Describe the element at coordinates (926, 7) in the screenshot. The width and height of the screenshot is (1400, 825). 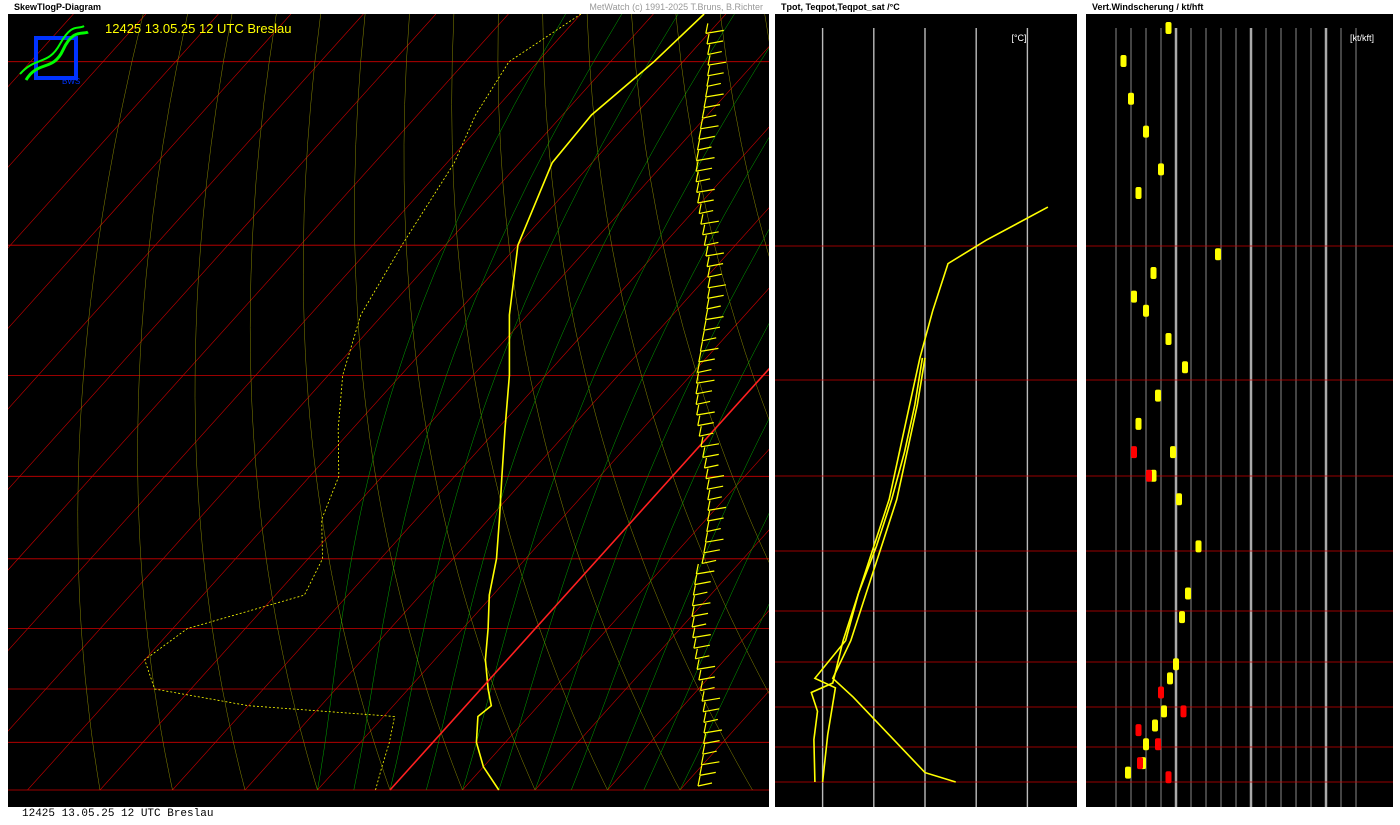
I see `tpot-header: Tpot, Teqpot,Teqpot_sat /°C` at that location.